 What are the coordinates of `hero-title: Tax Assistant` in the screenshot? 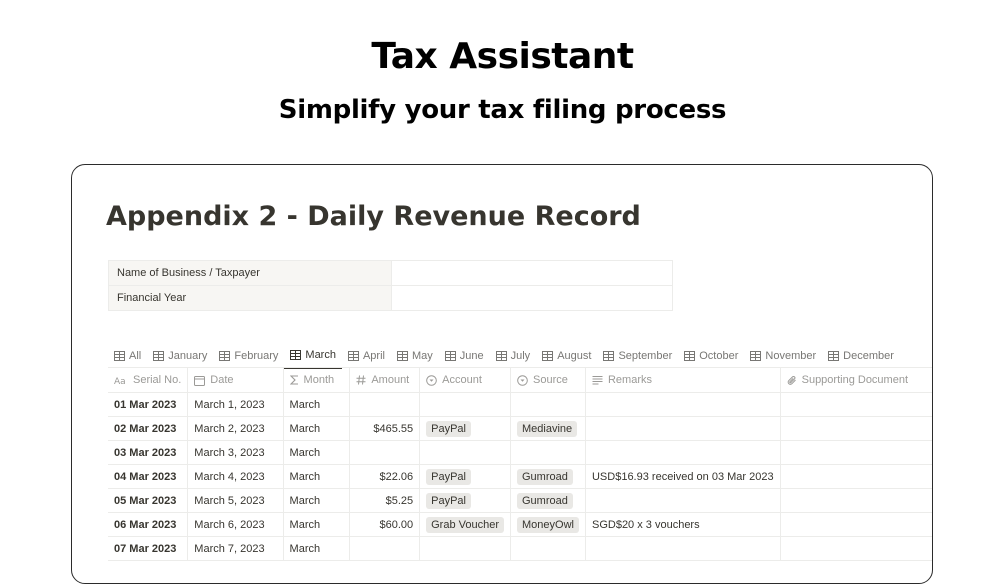 It's located at (502, 56).